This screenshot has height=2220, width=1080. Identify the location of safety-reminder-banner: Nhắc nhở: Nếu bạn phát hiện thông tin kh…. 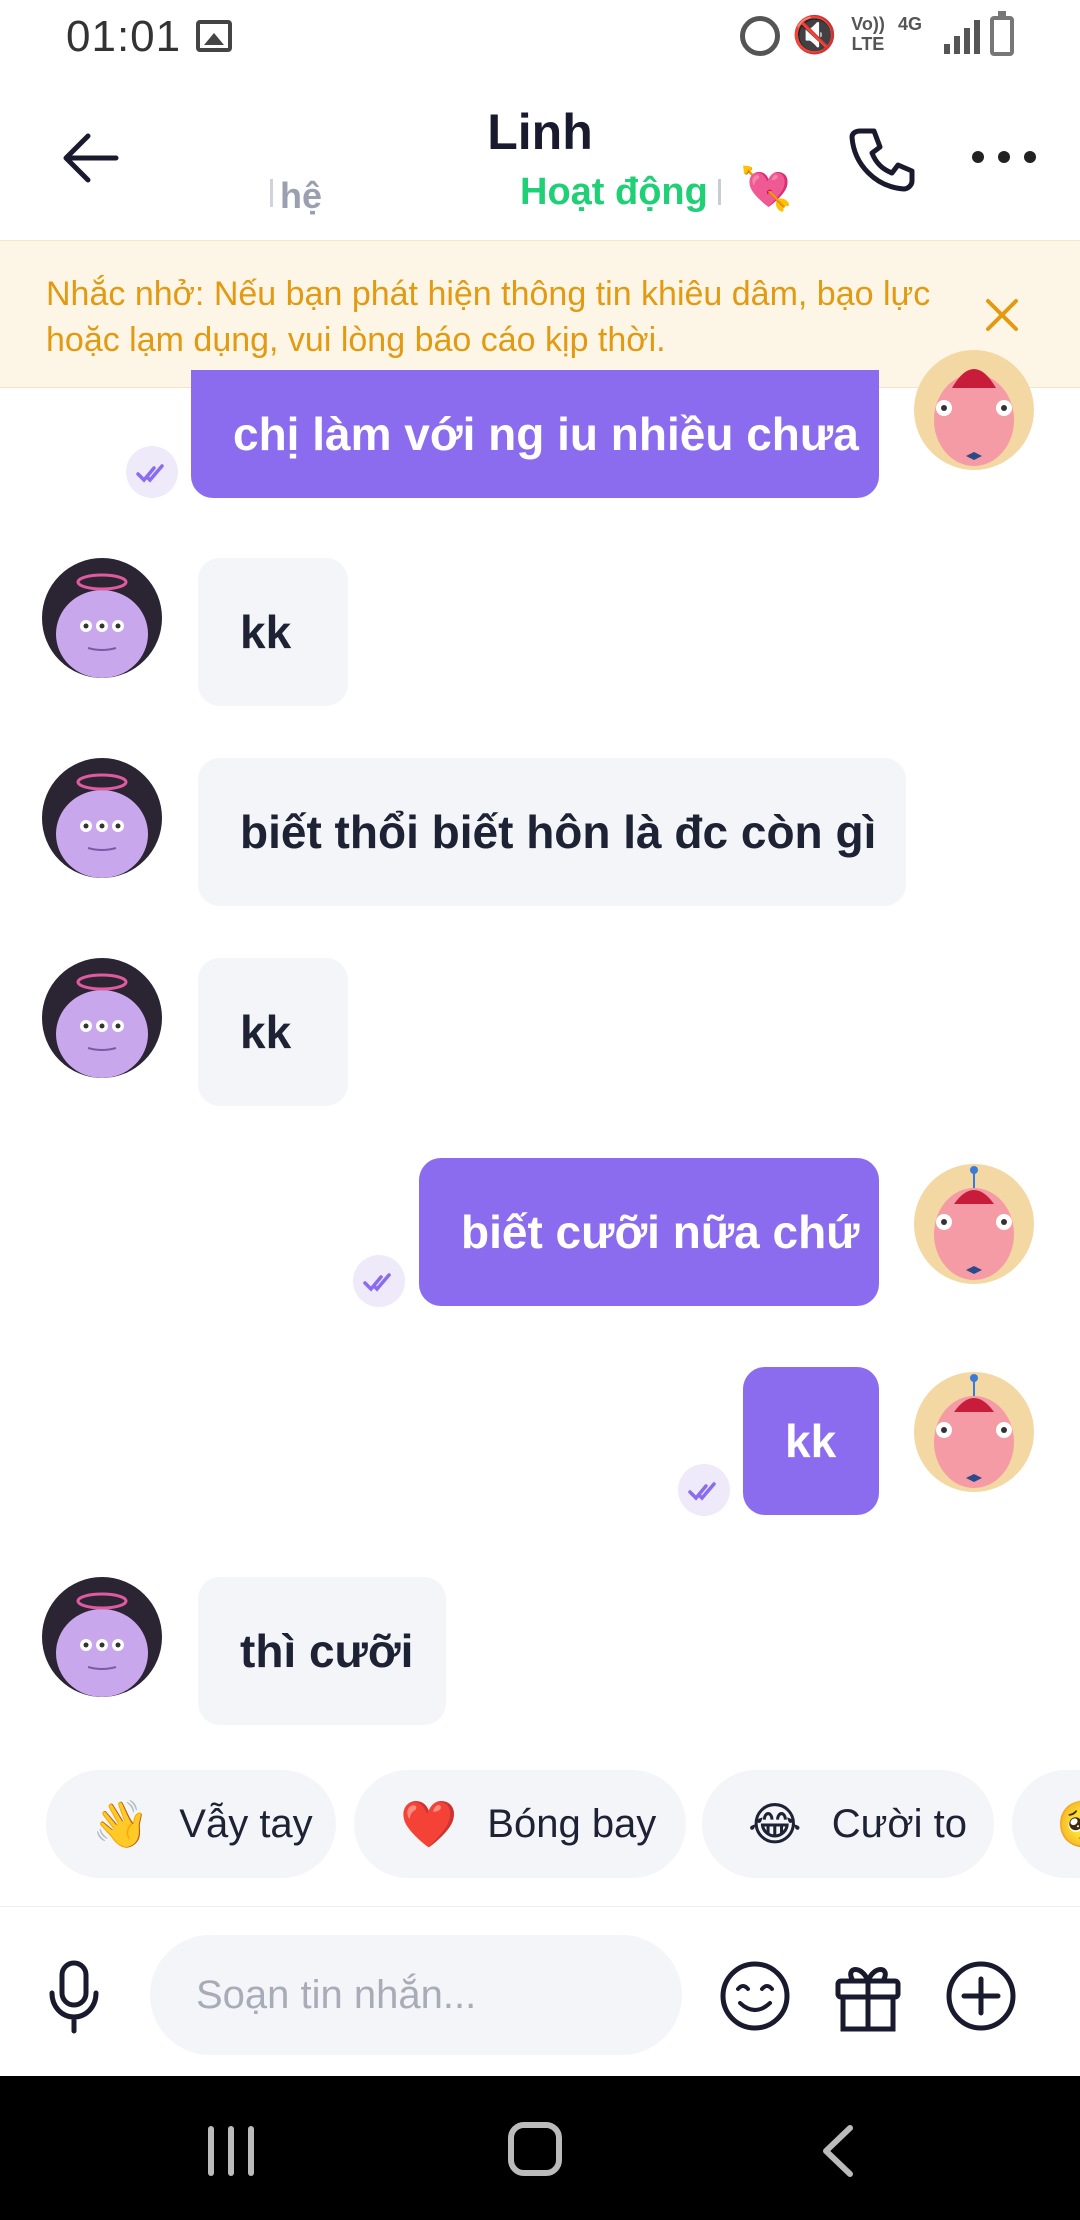
(540, 314).